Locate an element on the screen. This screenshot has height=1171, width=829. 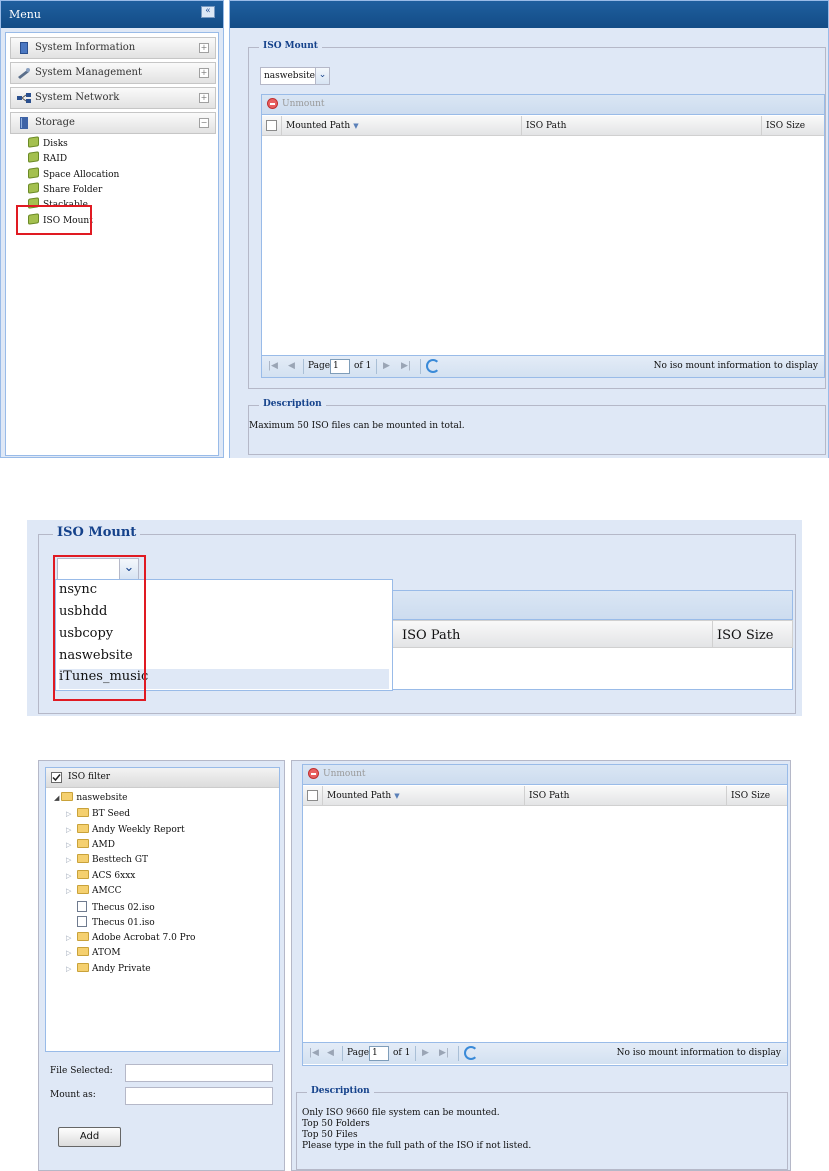
tree-node-folder: ▷ Besttech GT is located at coordinates (107, 861).